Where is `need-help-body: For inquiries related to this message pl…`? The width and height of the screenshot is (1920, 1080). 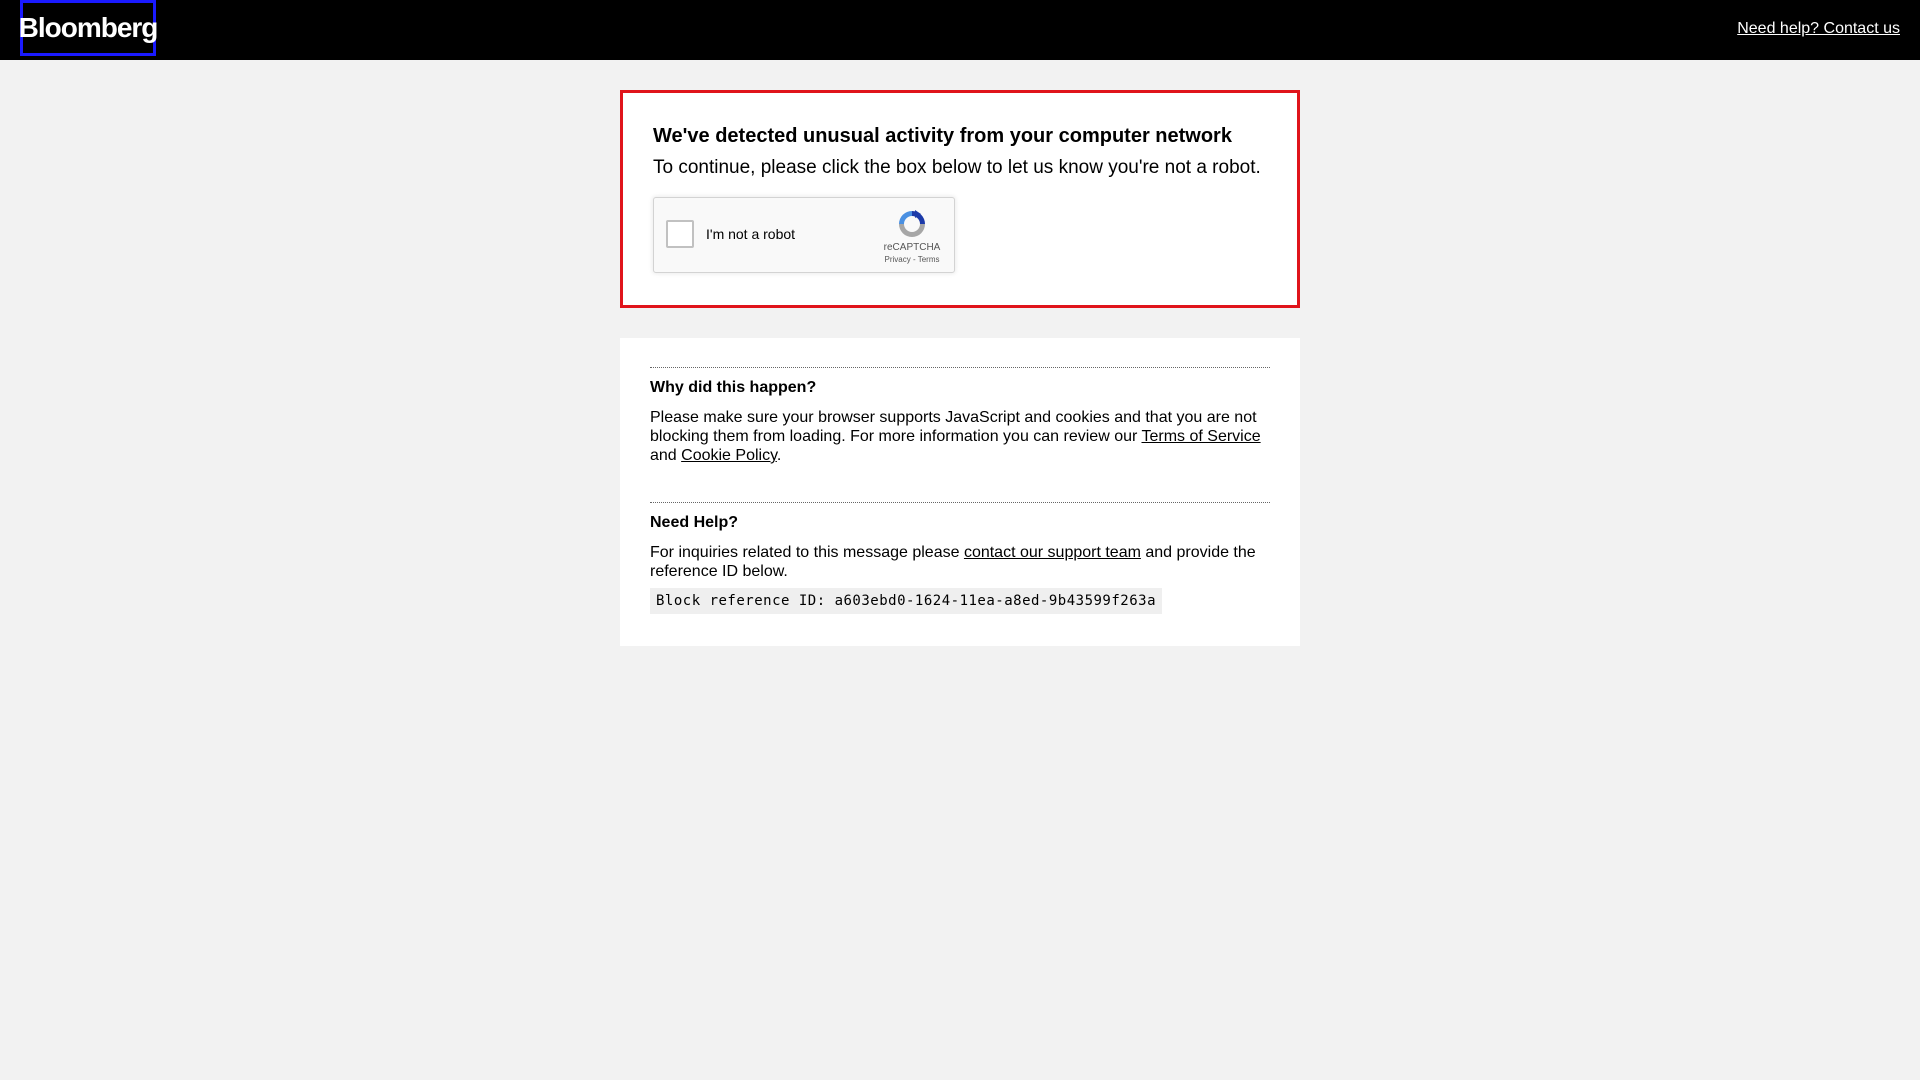
need-help-body: For inquiries related to this message pl… is located at coordinates (962, 562).